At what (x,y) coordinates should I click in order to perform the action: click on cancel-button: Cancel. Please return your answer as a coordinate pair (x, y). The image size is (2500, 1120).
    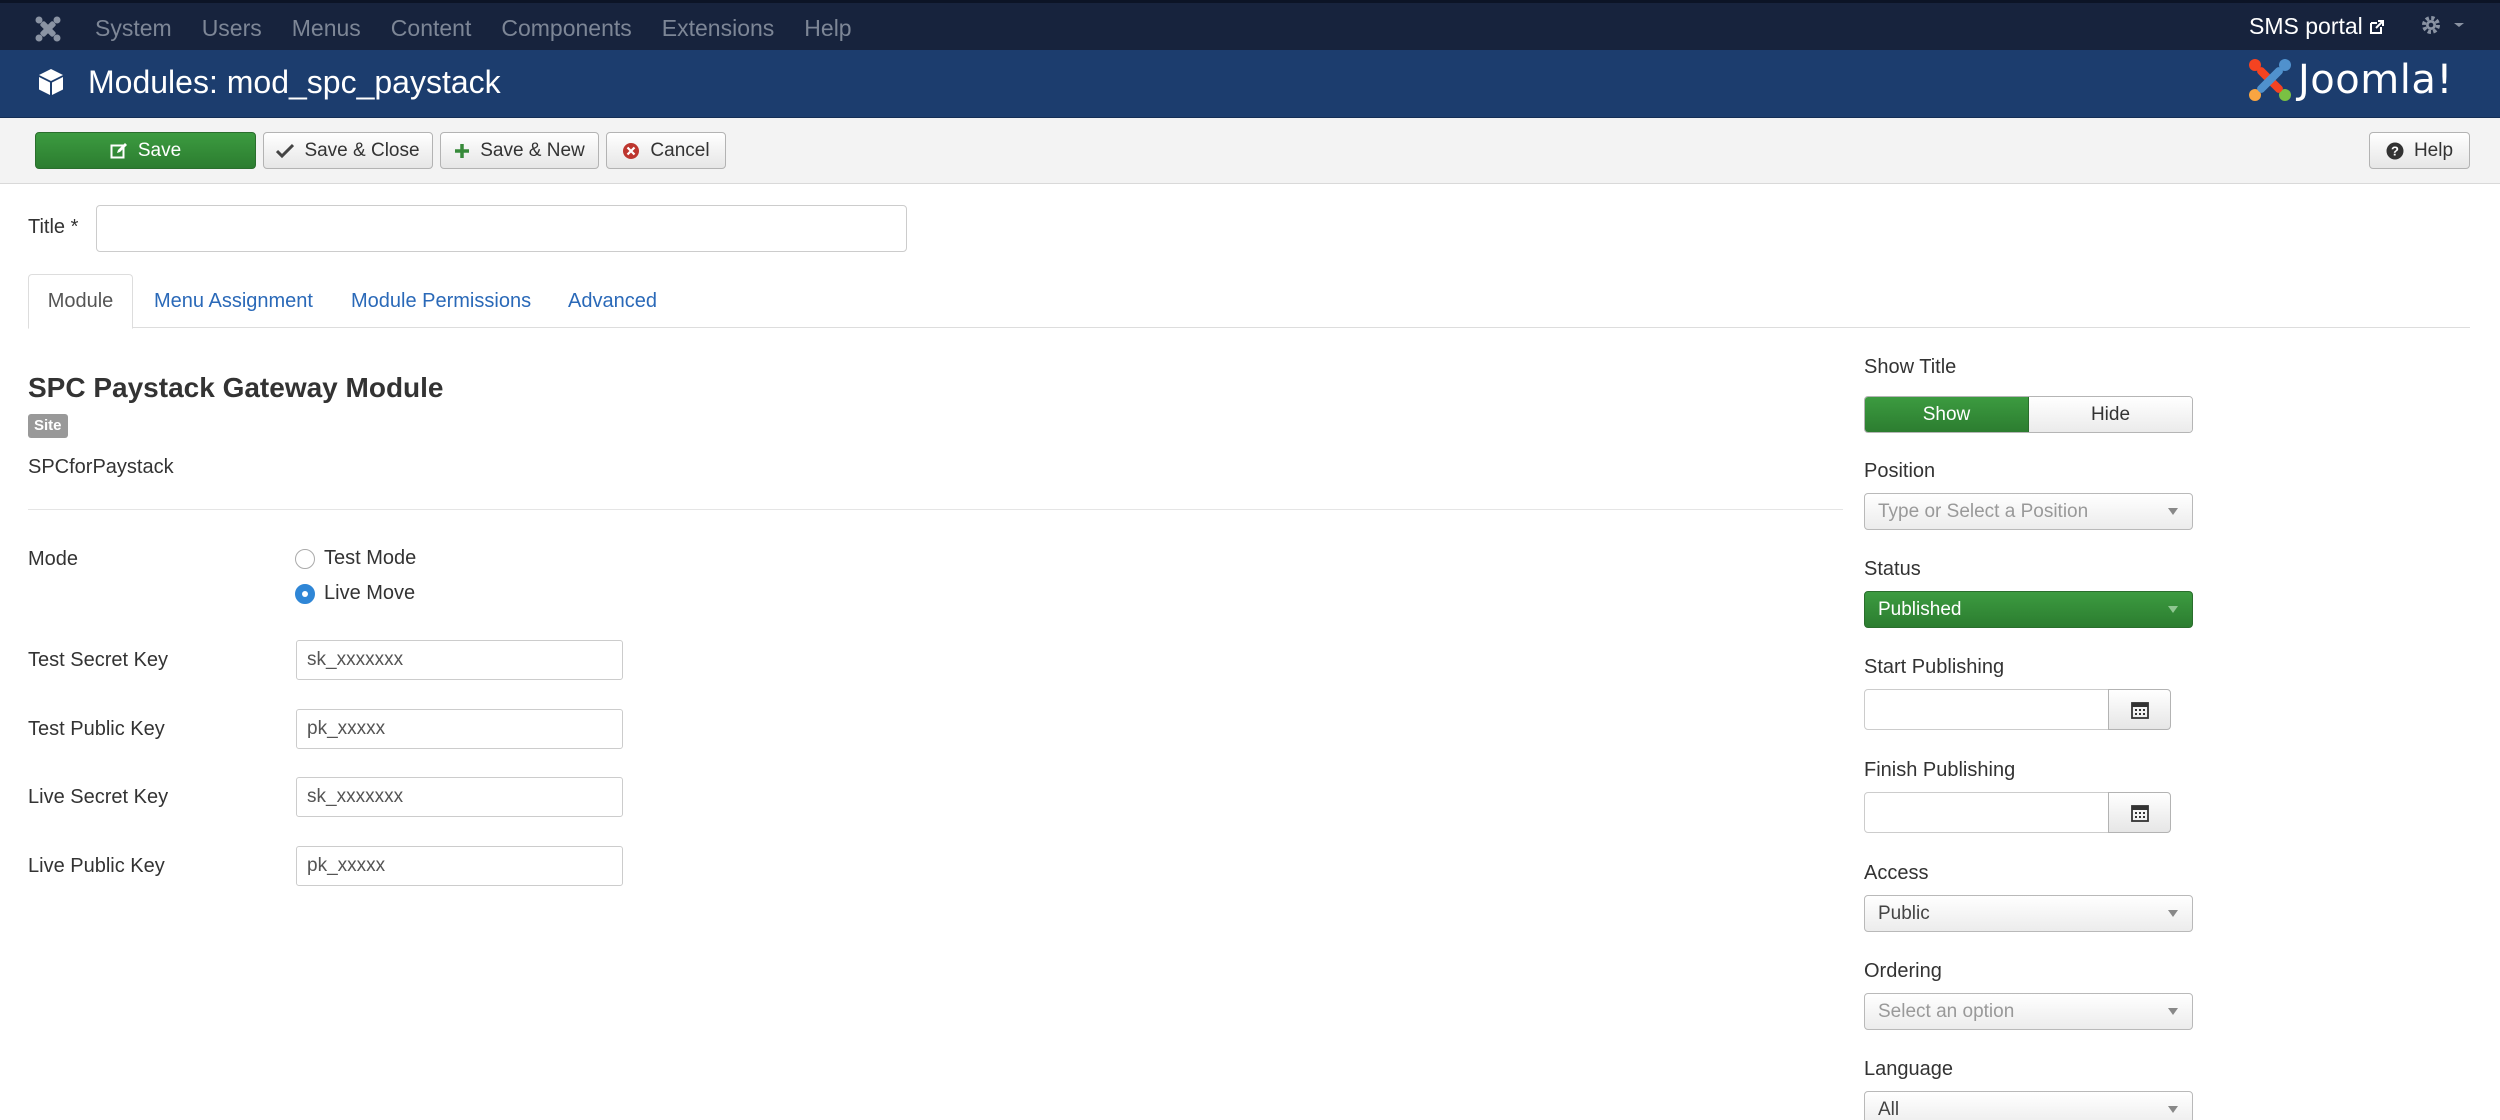
    Looking at the image, I should click on (666, 150).